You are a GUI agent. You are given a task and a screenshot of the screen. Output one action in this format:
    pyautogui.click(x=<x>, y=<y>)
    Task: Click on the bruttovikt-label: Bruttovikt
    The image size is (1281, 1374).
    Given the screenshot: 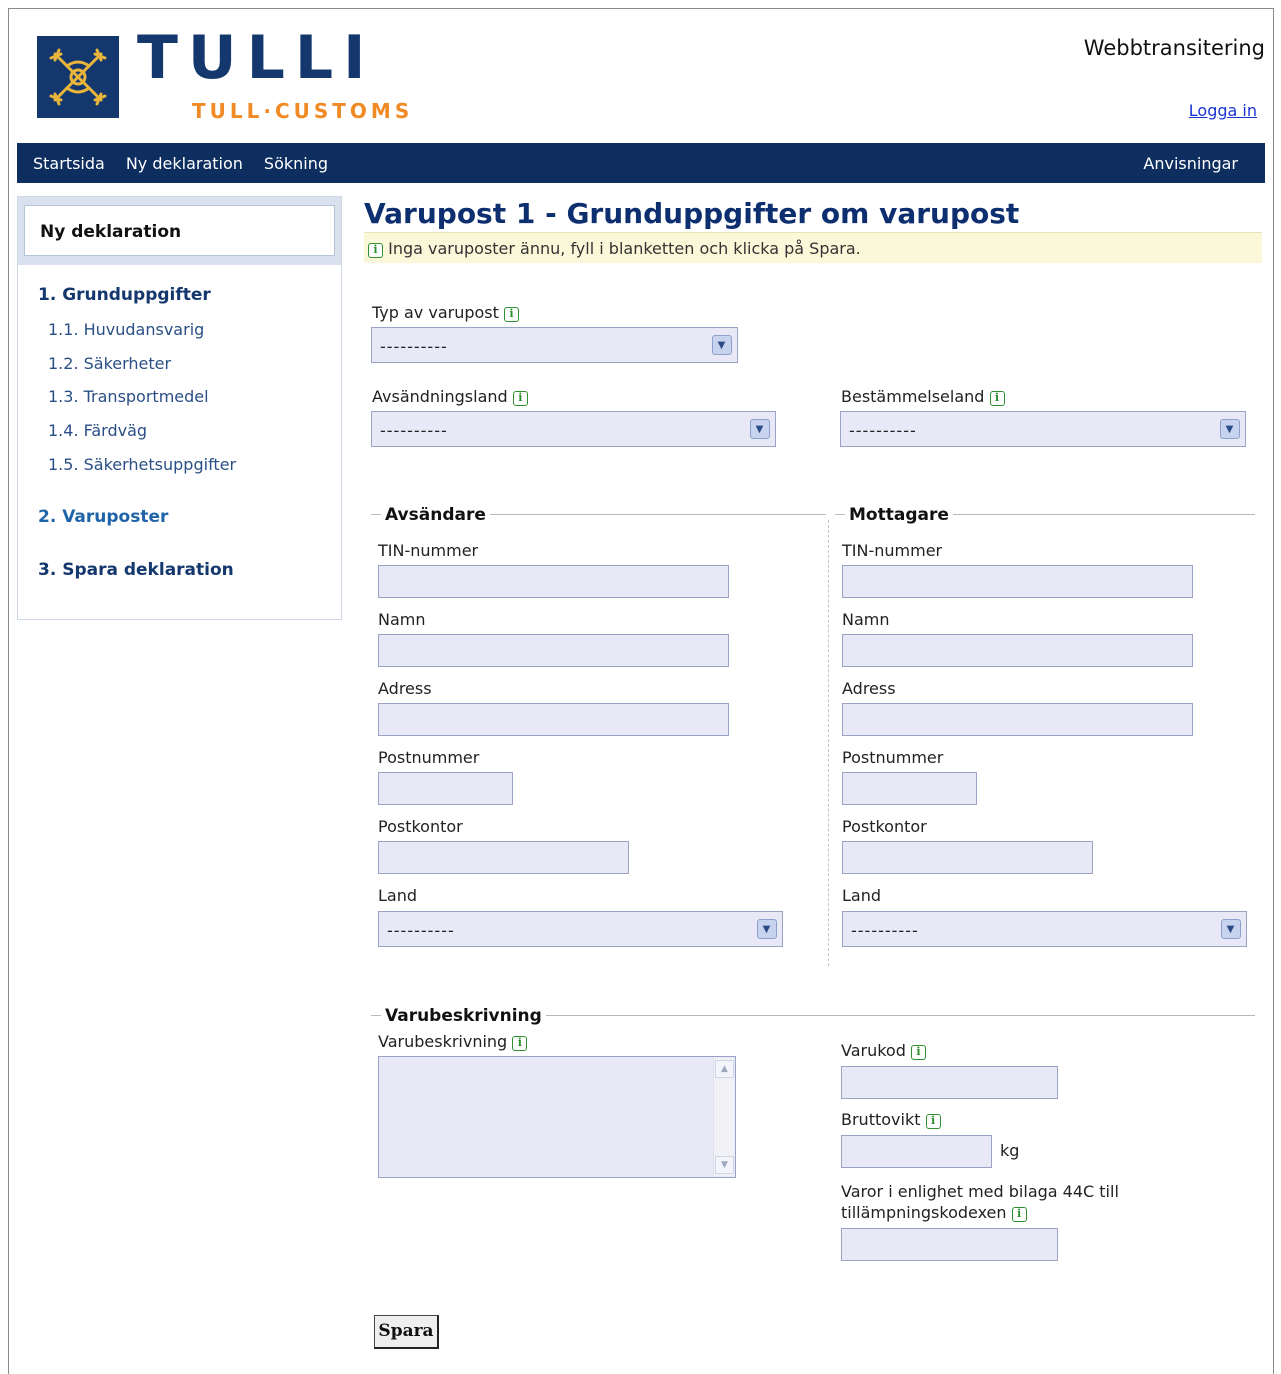 What is the action you would take?
    pyautogui.click(x=881, y=1119)
    